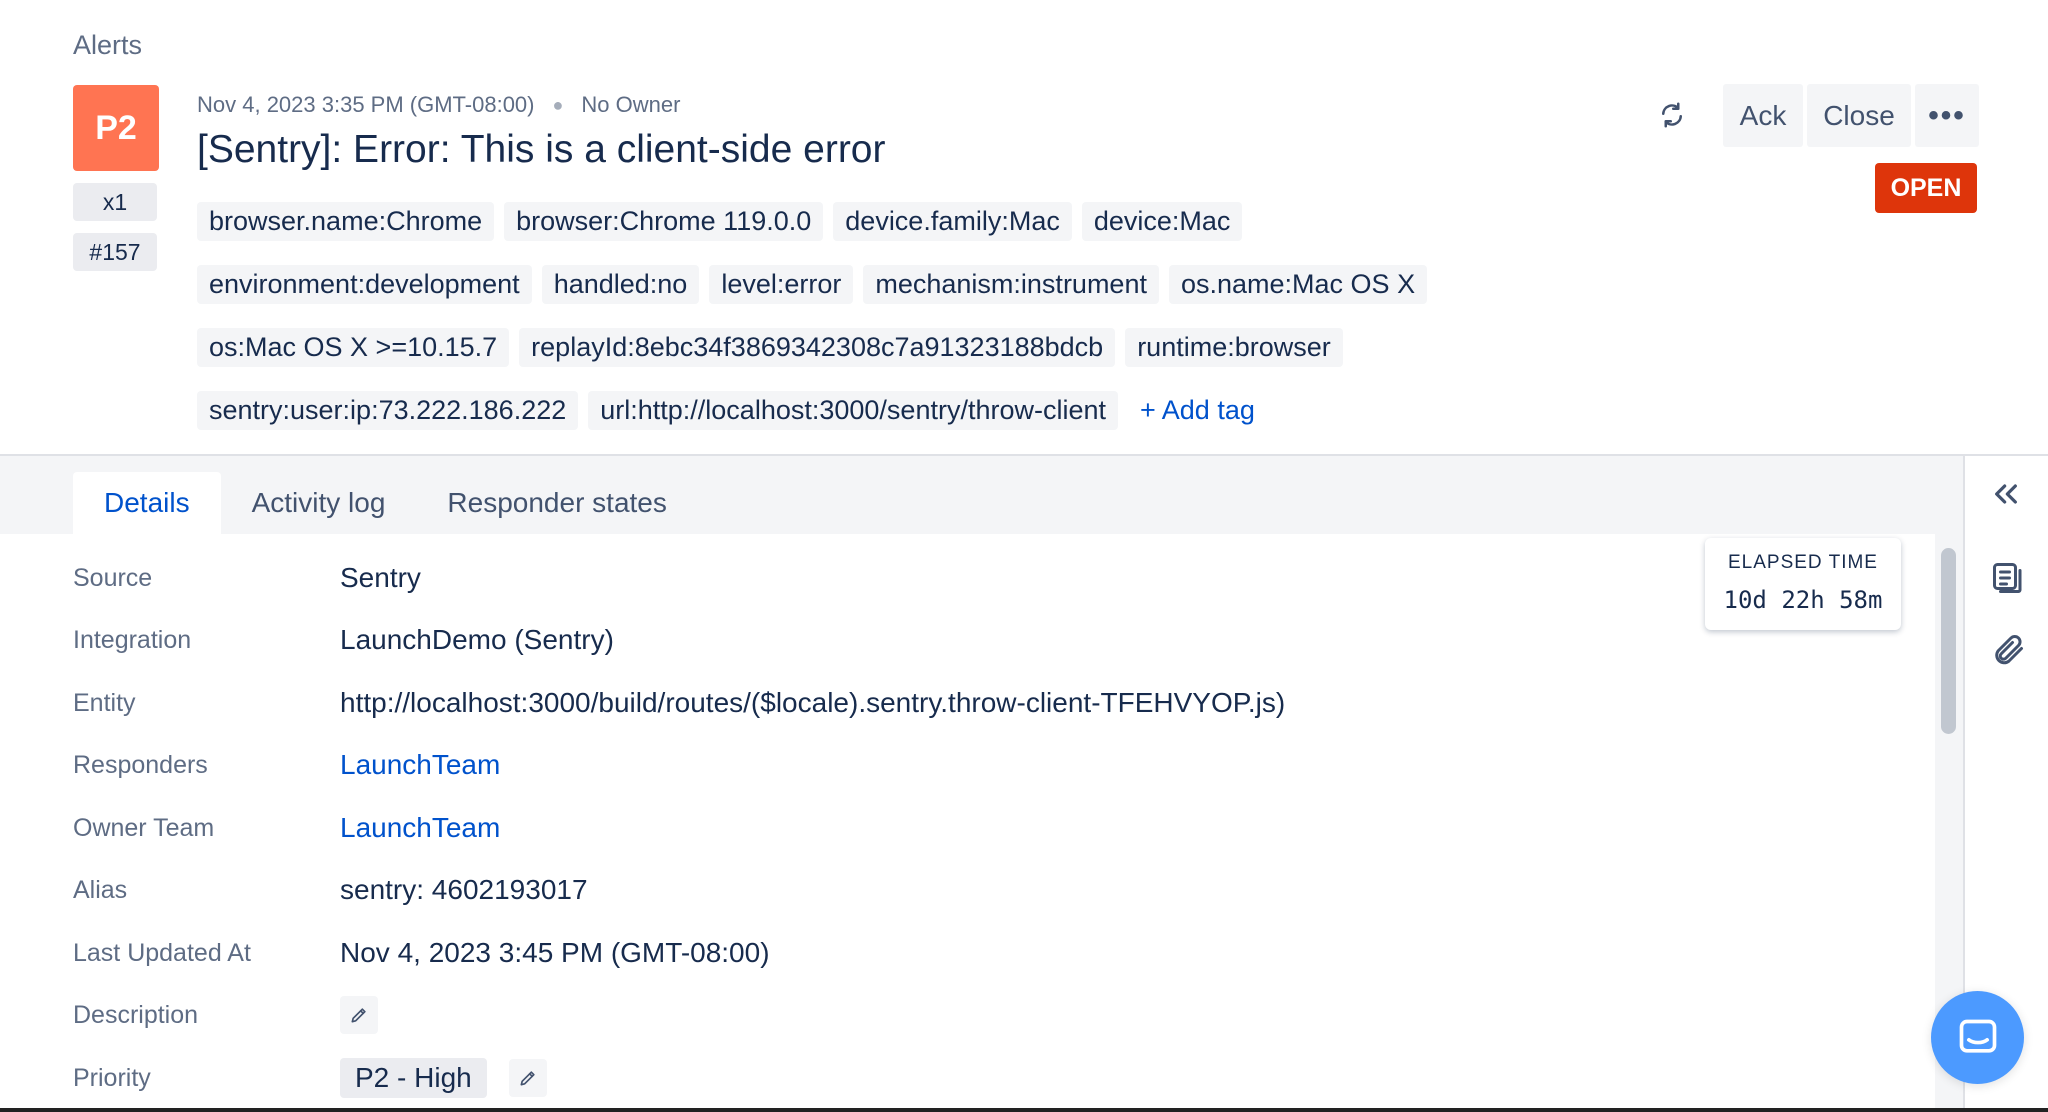 The image size is (2048, 1112). What do you see at coordinates (420, 765) in the screenshot?
I see `responders-link: LaunchTeam` at bounding box center [420, 765].